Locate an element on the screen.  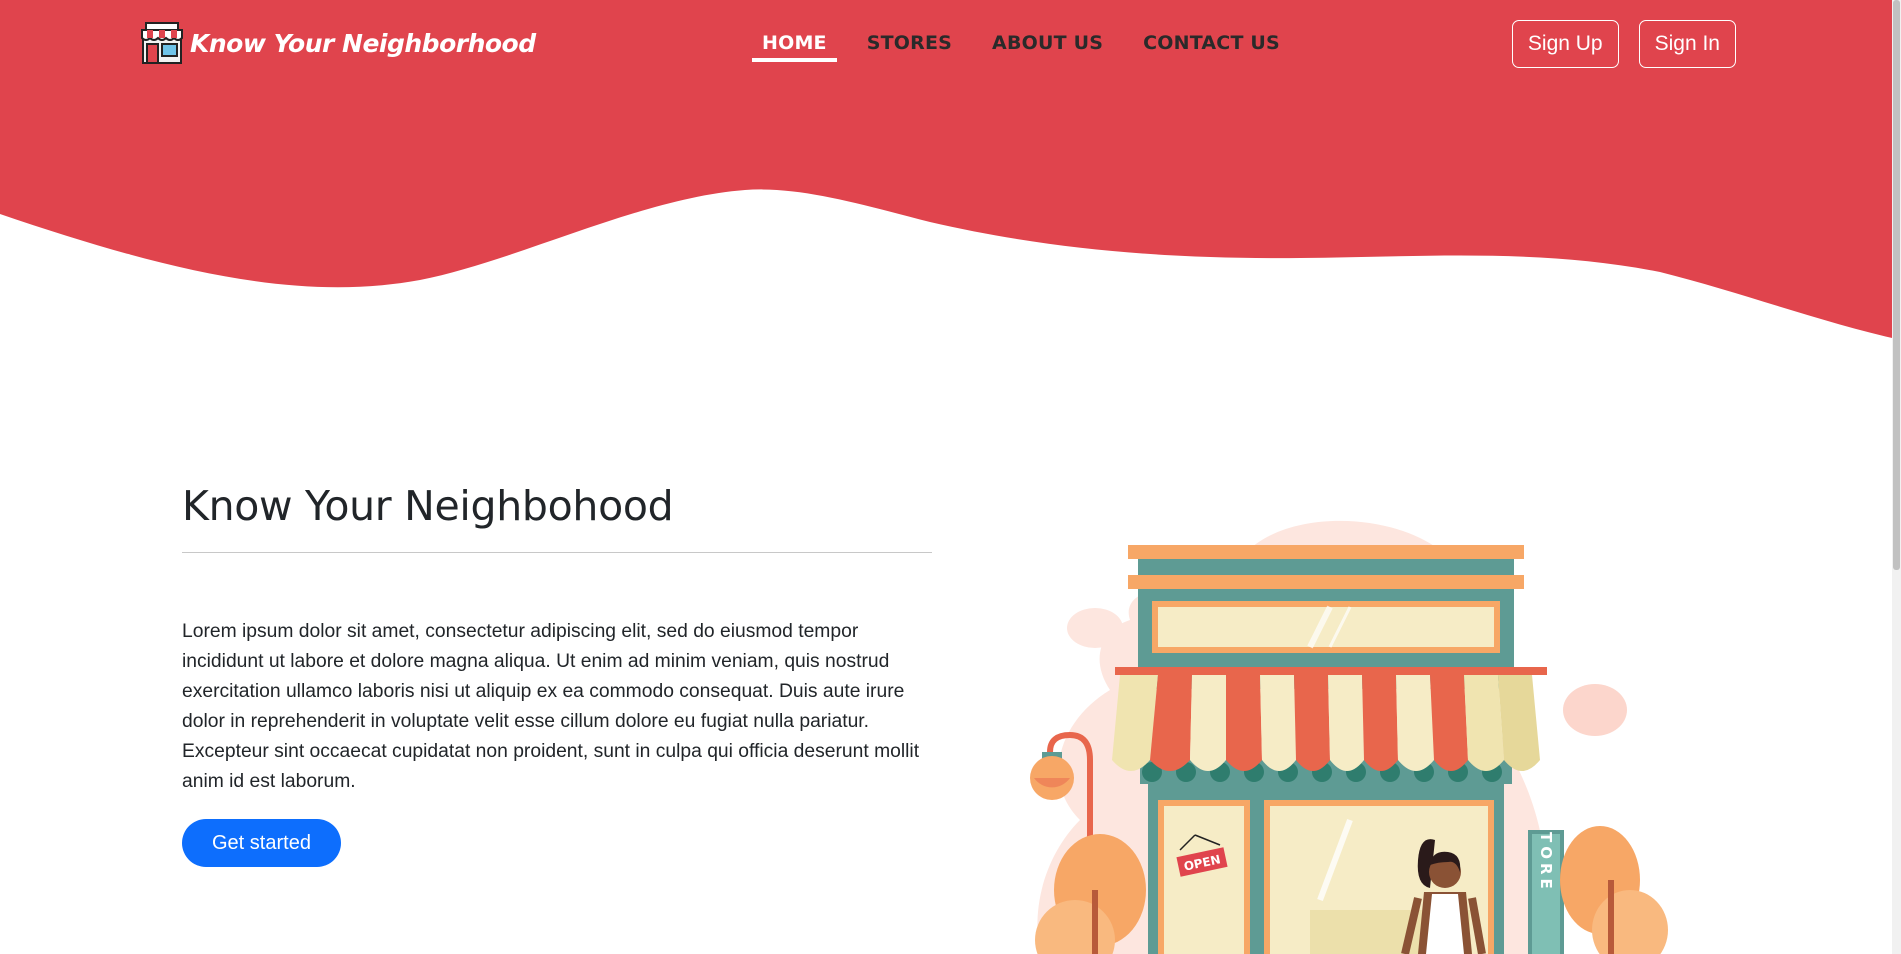
auth-buttons: Sign Up Sign In is located at coordinates (1614, 44).